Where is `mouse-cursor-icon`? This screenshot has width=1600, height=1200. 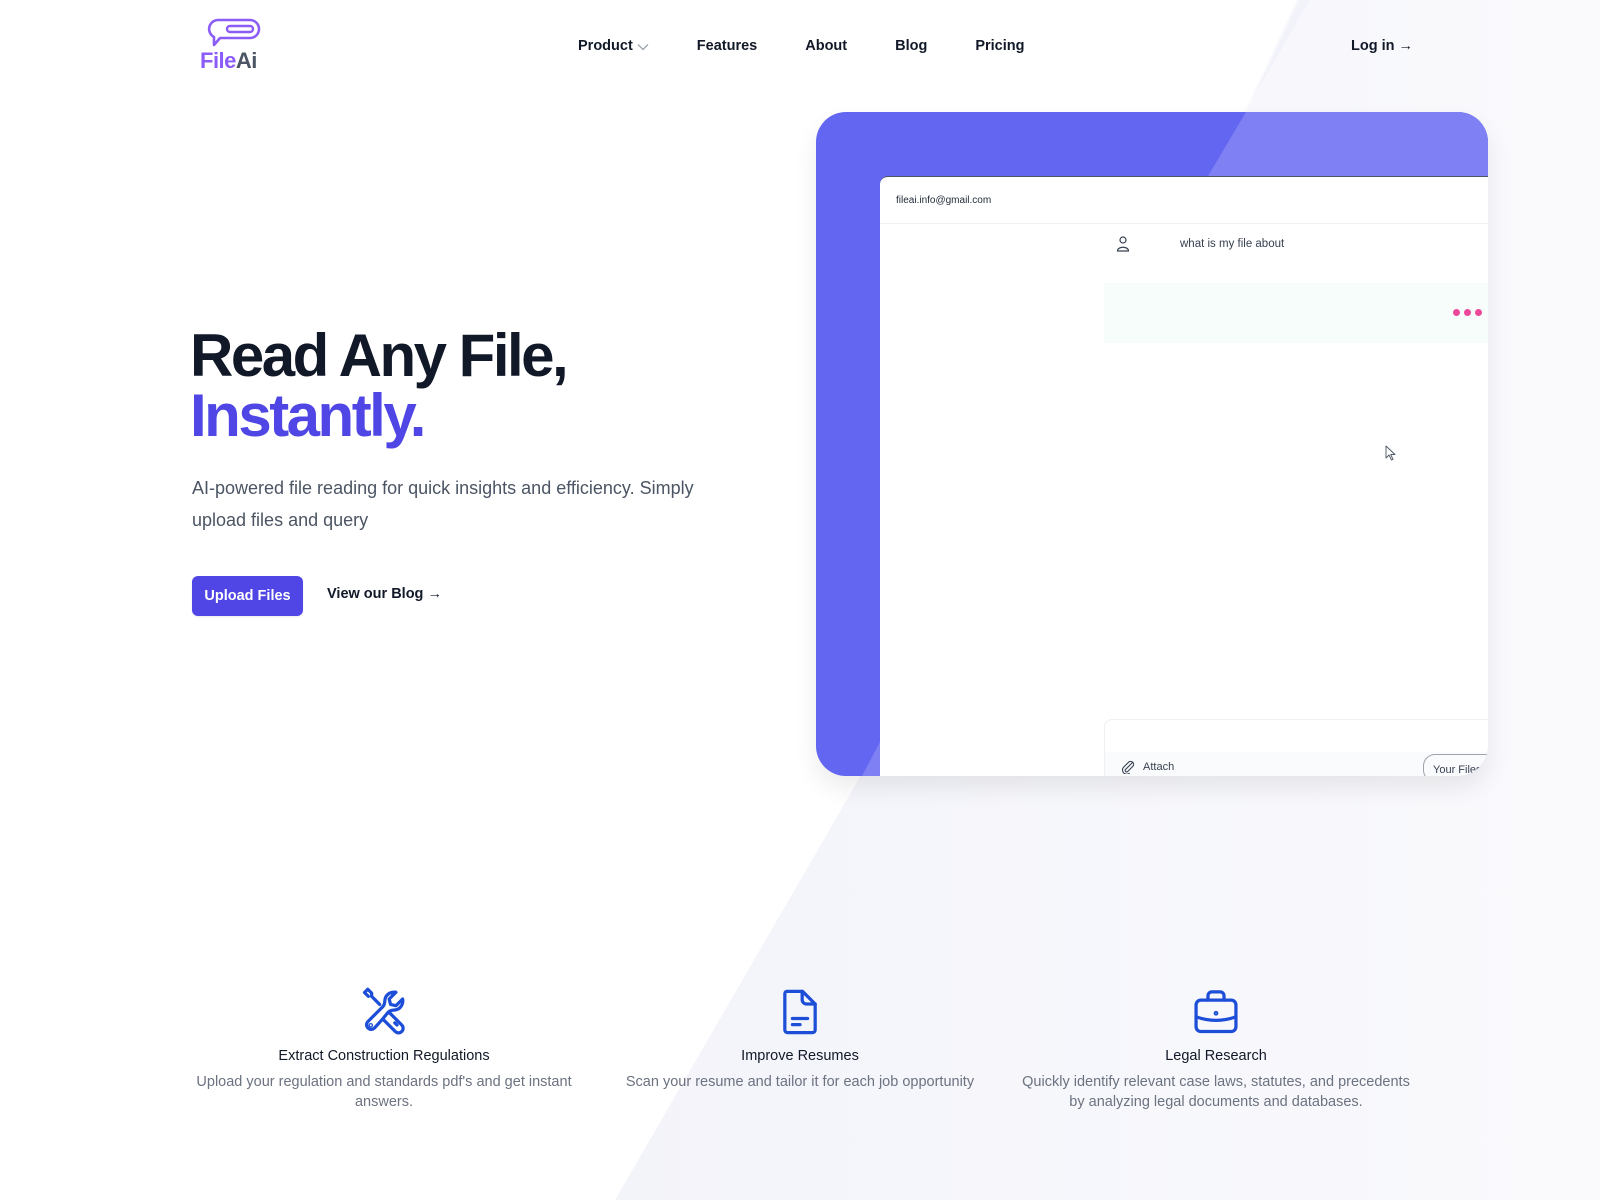 mouse-cursor-icon is located at coordinates (1390, 453).